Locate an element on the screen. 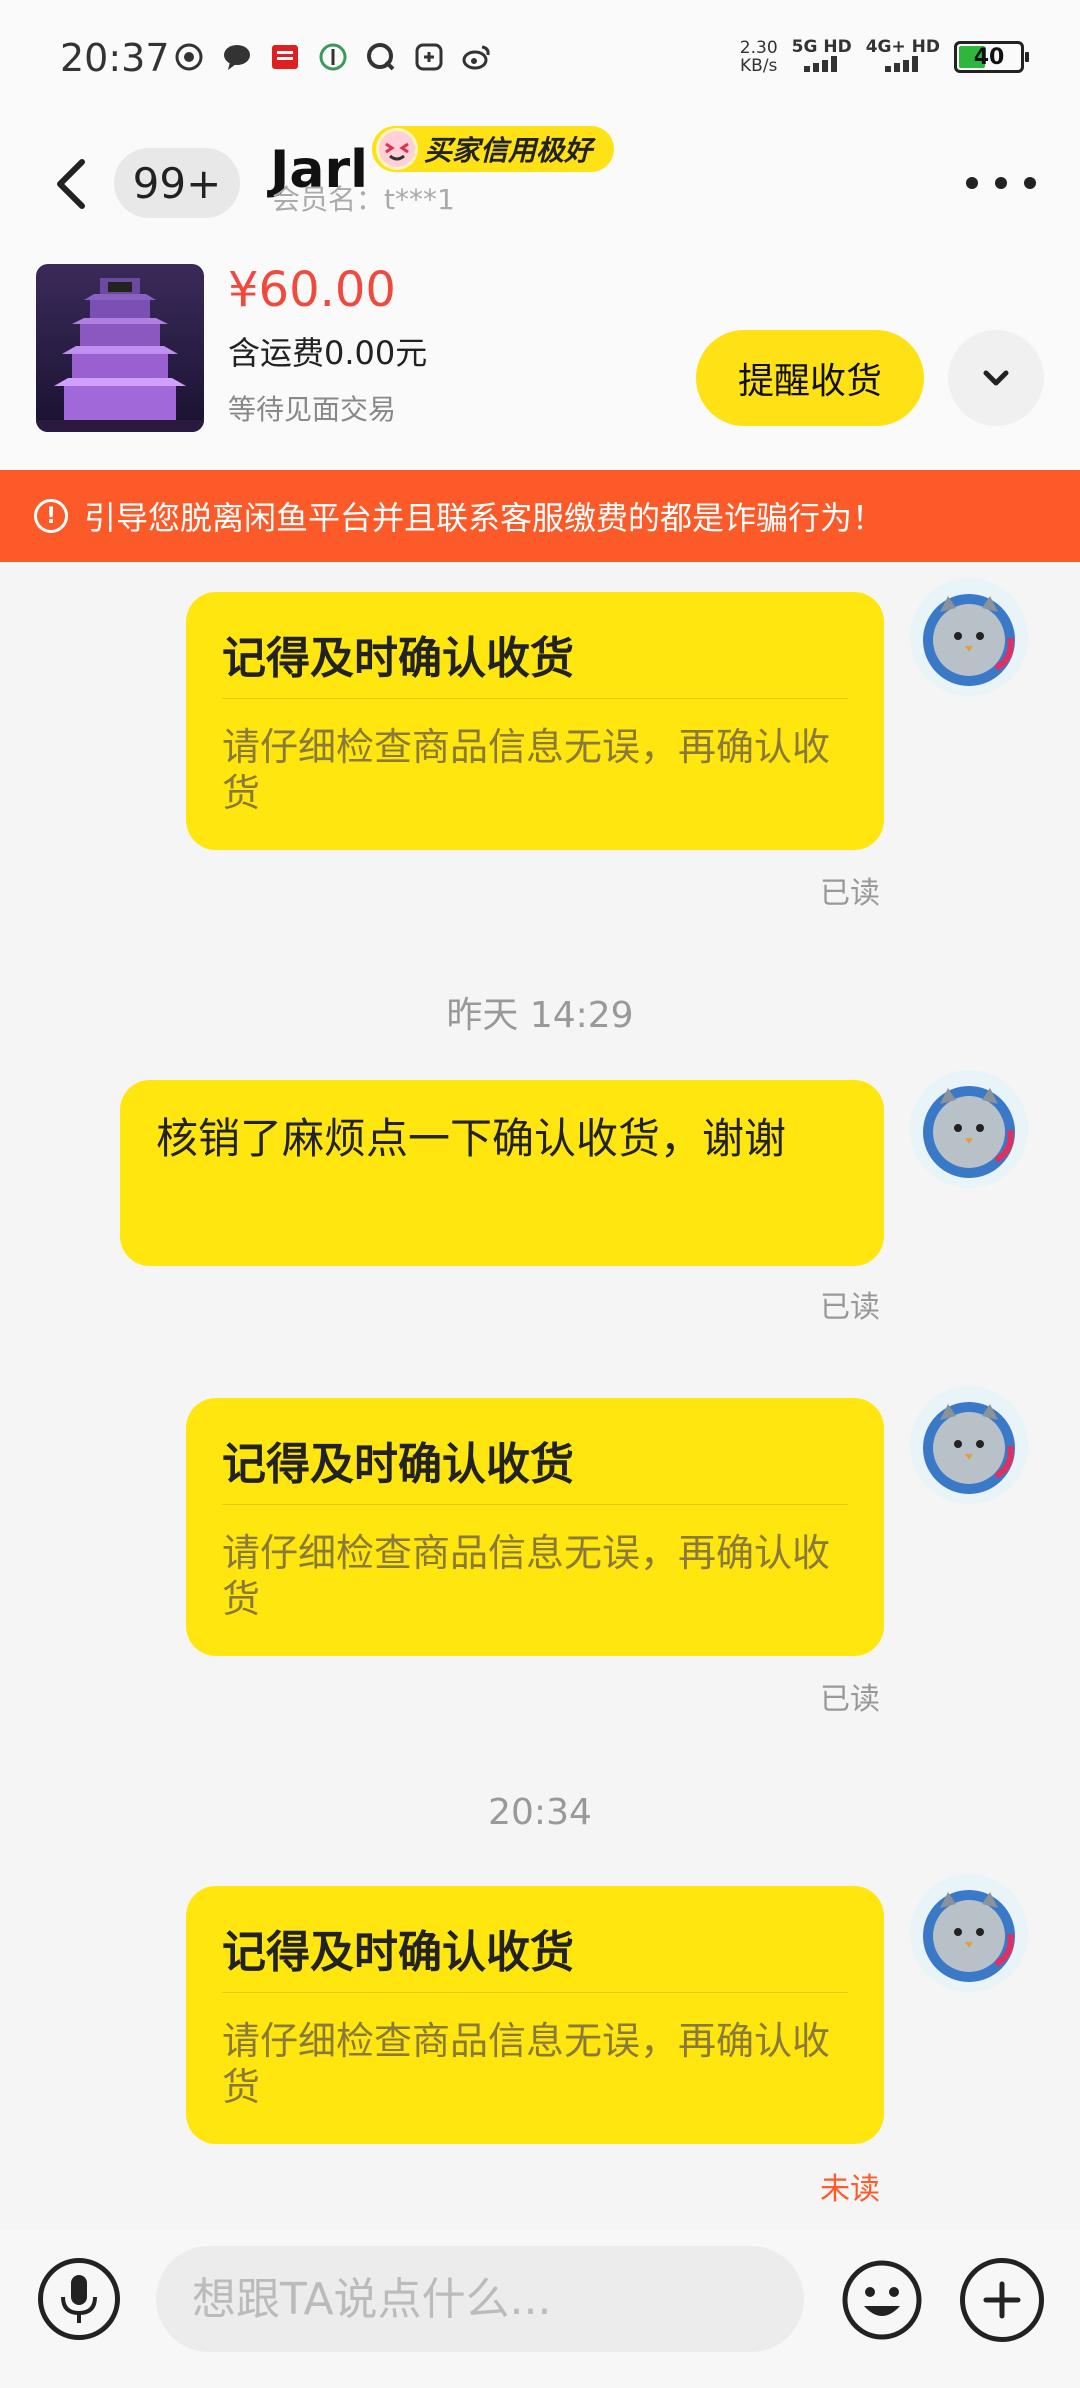 The height and width of the screenshot is (2388, 1080). battery-icon: 40 is located at coordinates (991, 57).